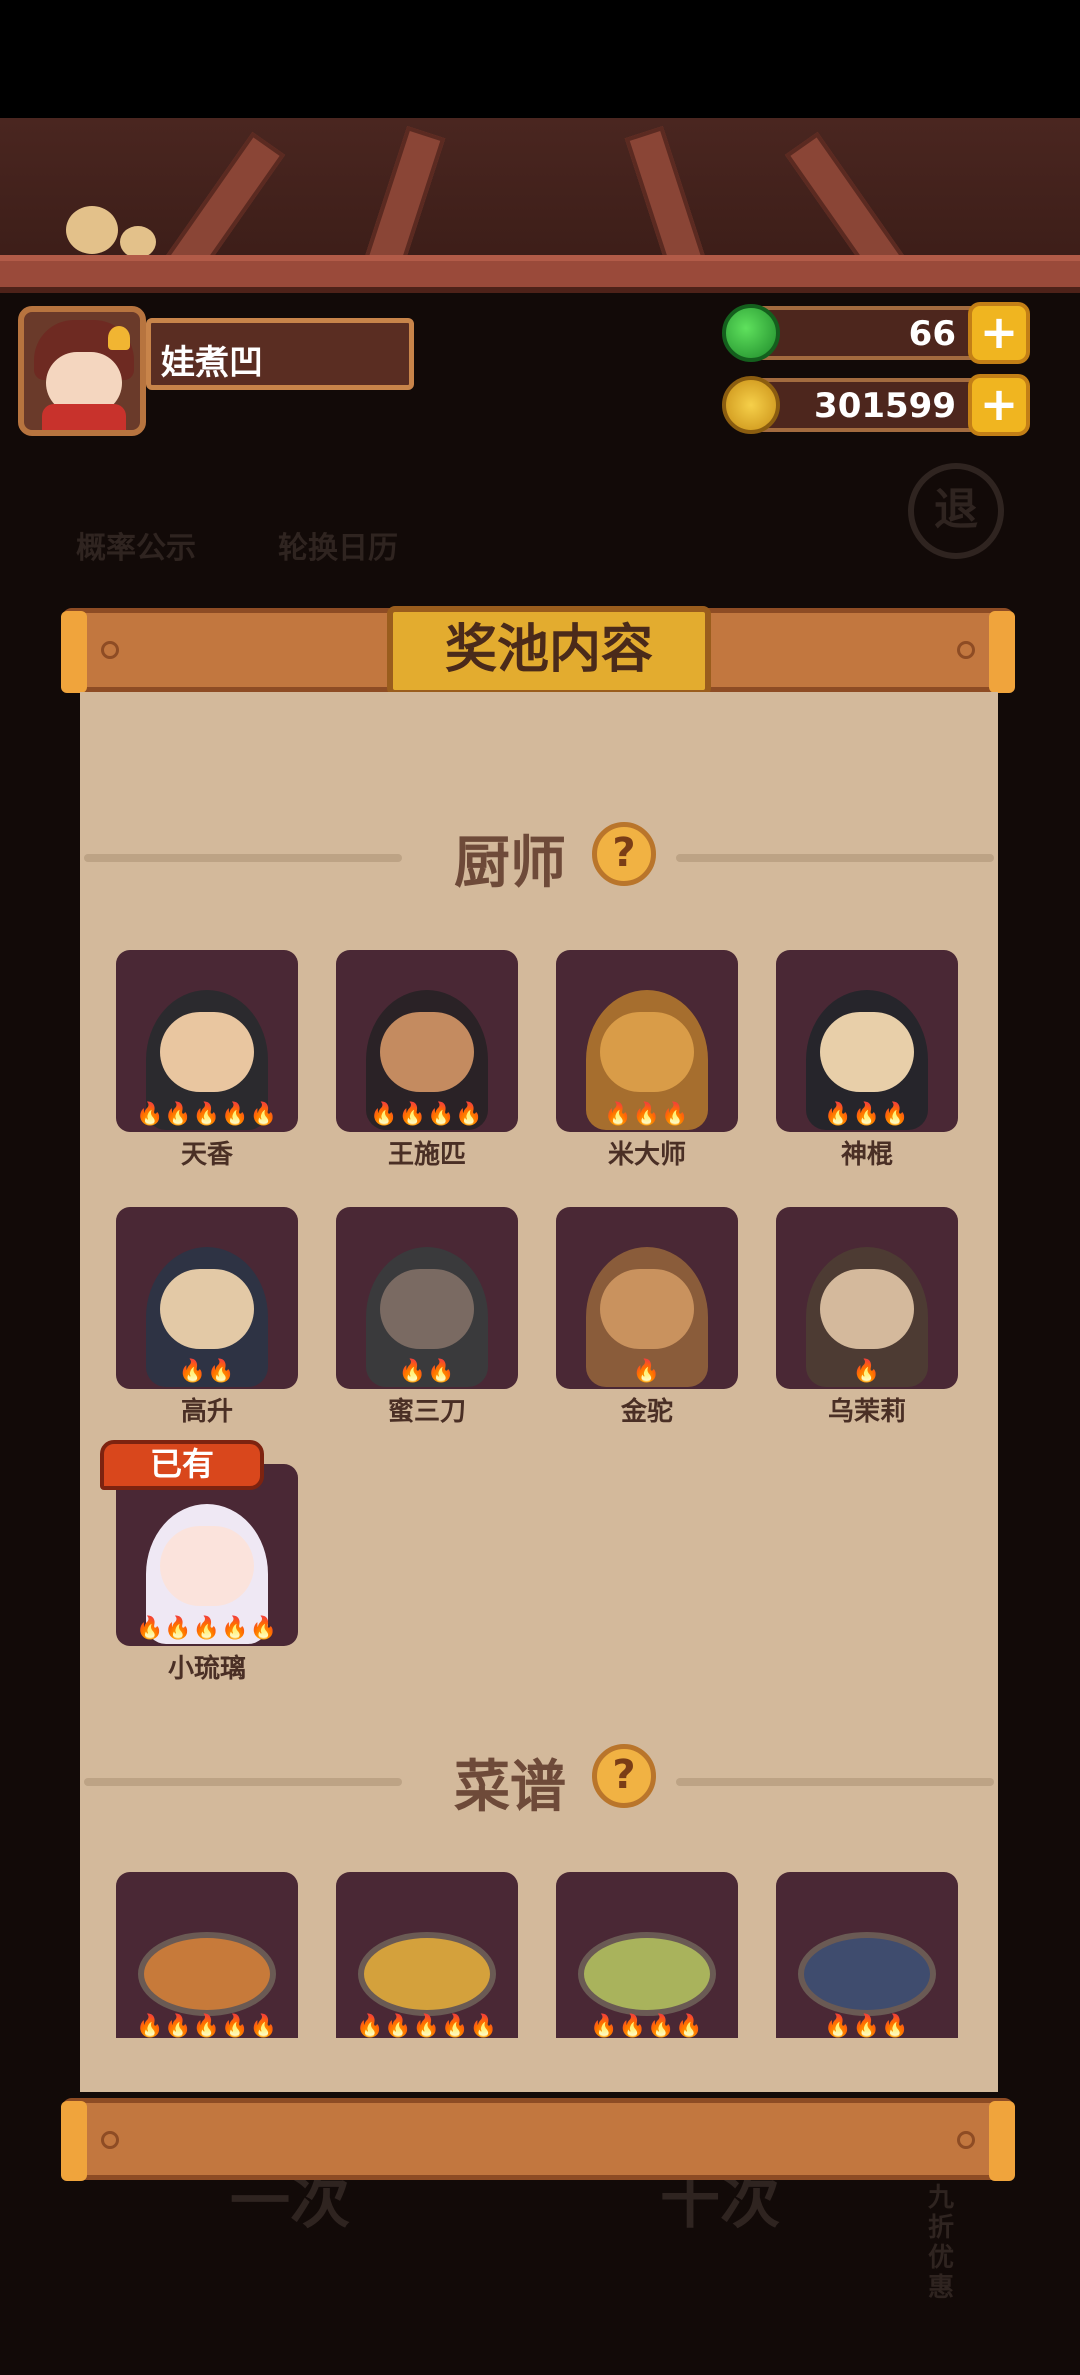  Describe the element at coordinates (999, 405) in the screenshot. I see `add-coin-button: +` at that location.